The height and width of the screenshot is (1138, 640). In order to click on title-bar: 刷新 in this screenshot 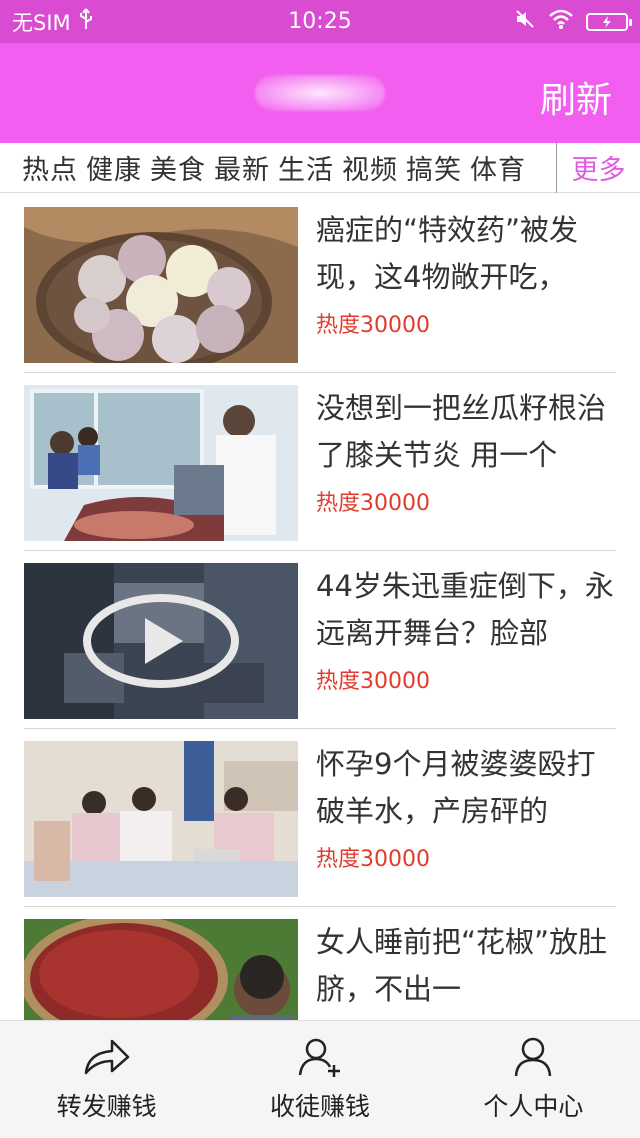, I will do `click(320, 93)`.